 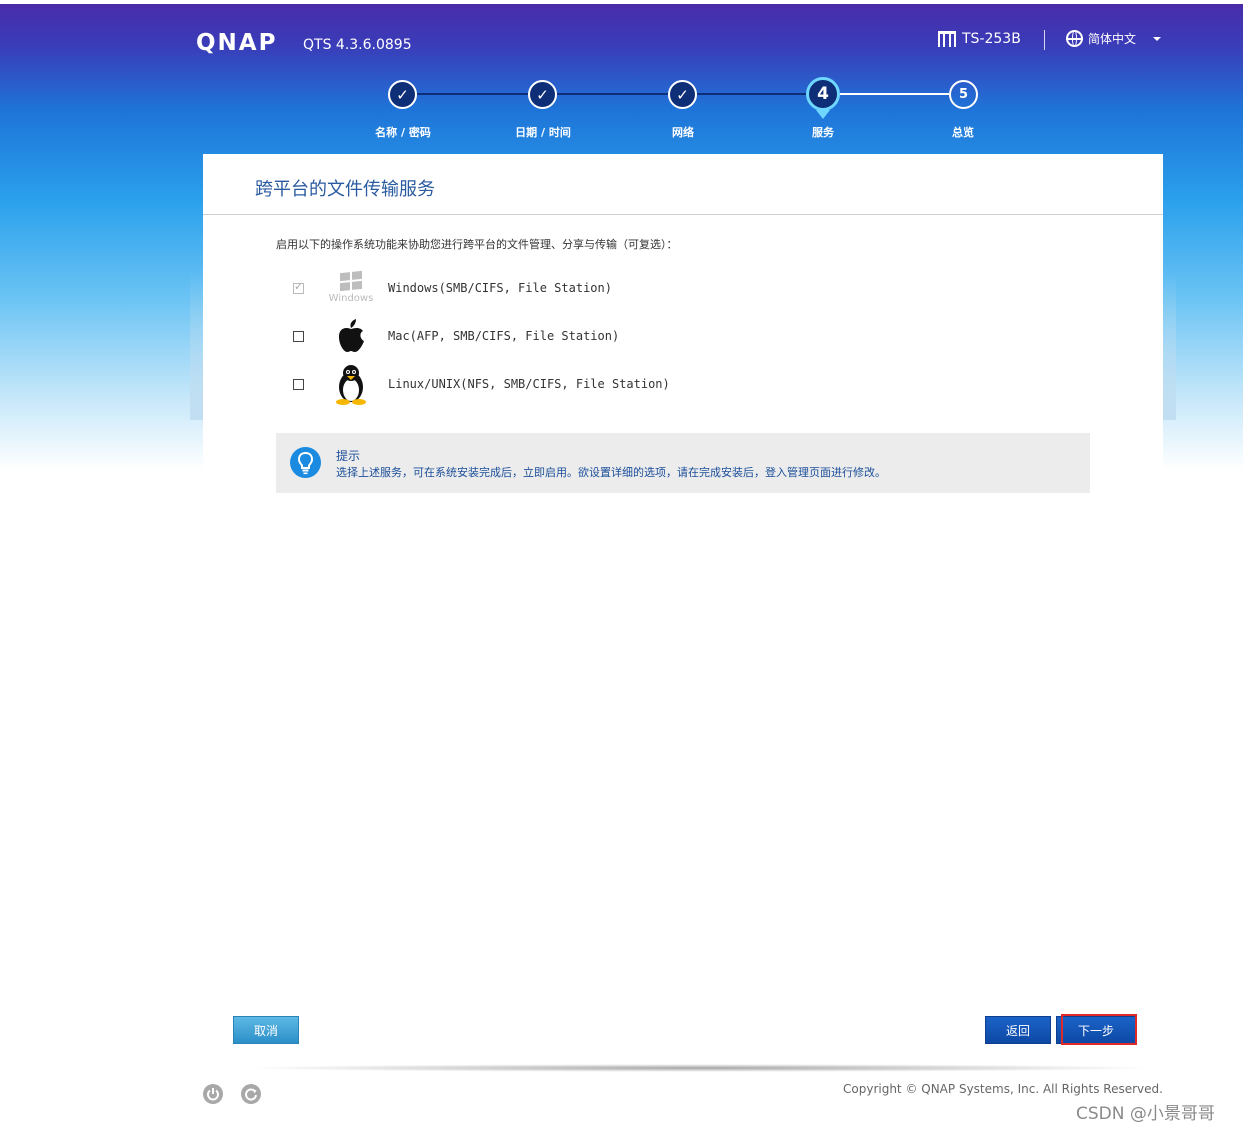 What do you see at coordinates (298, 384) in the screenshot?
I see `linux-checkbox` at bounding box center [298, 384].